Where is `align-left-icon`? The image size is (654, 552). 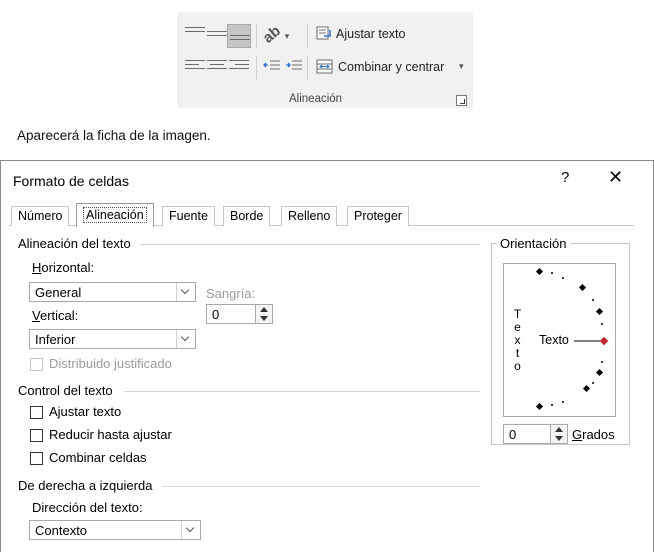 align-left-icon is located at coordinates (195, 67).